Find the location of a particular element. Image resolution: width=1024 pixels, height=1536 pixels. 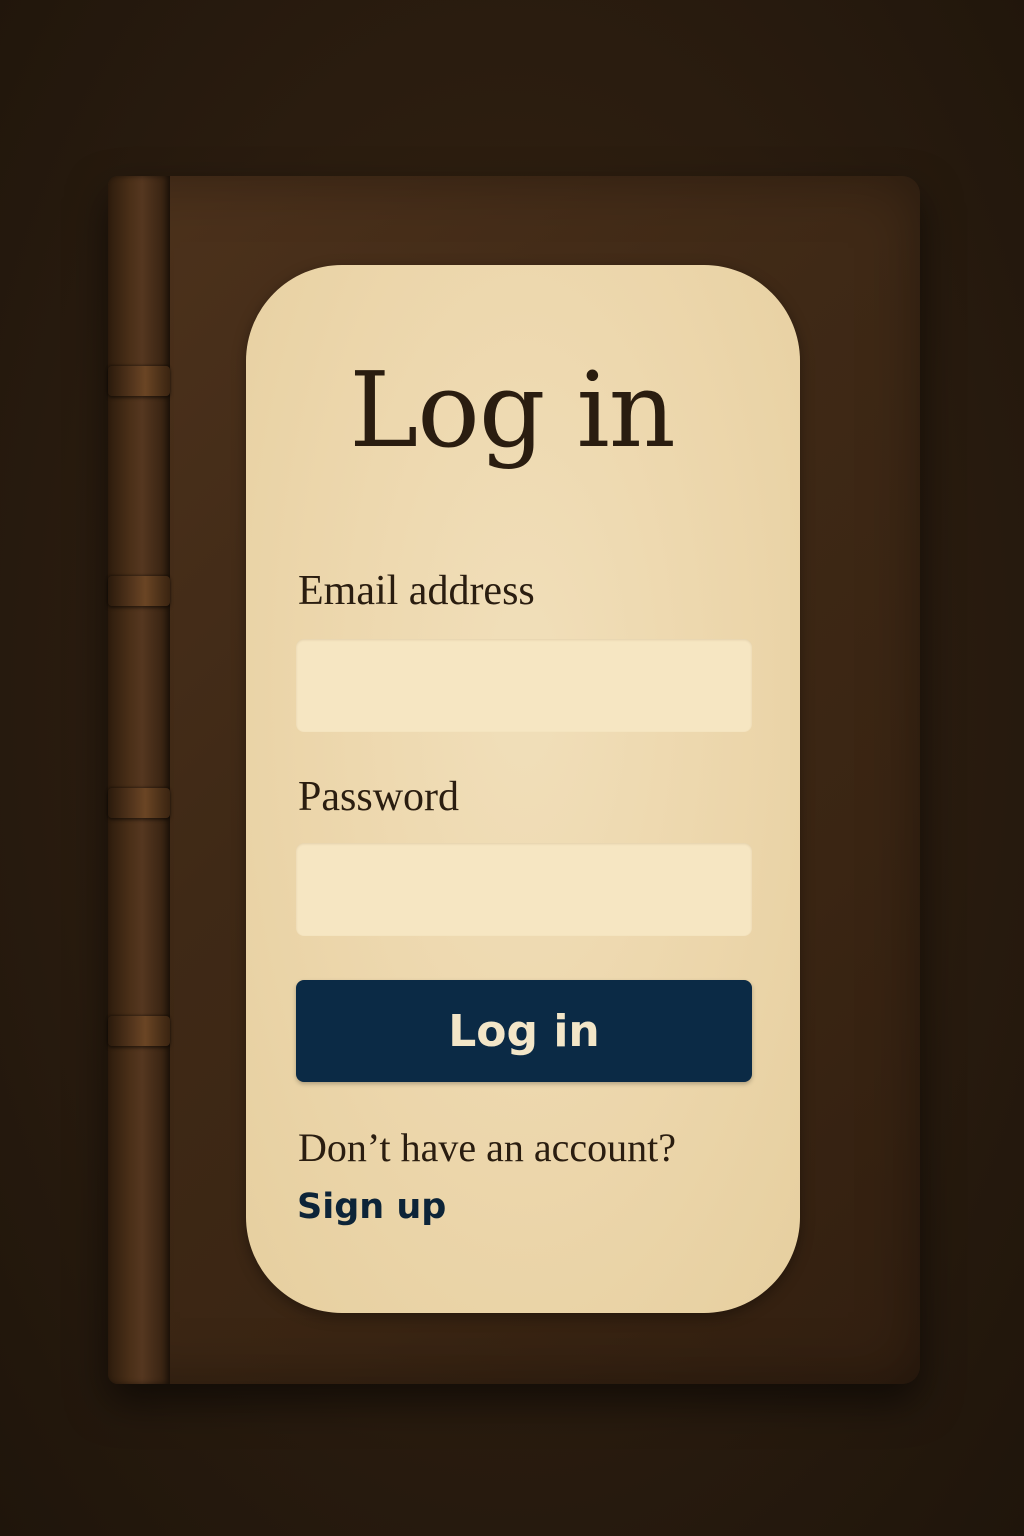

password-field is located at coordinates (524, 889).